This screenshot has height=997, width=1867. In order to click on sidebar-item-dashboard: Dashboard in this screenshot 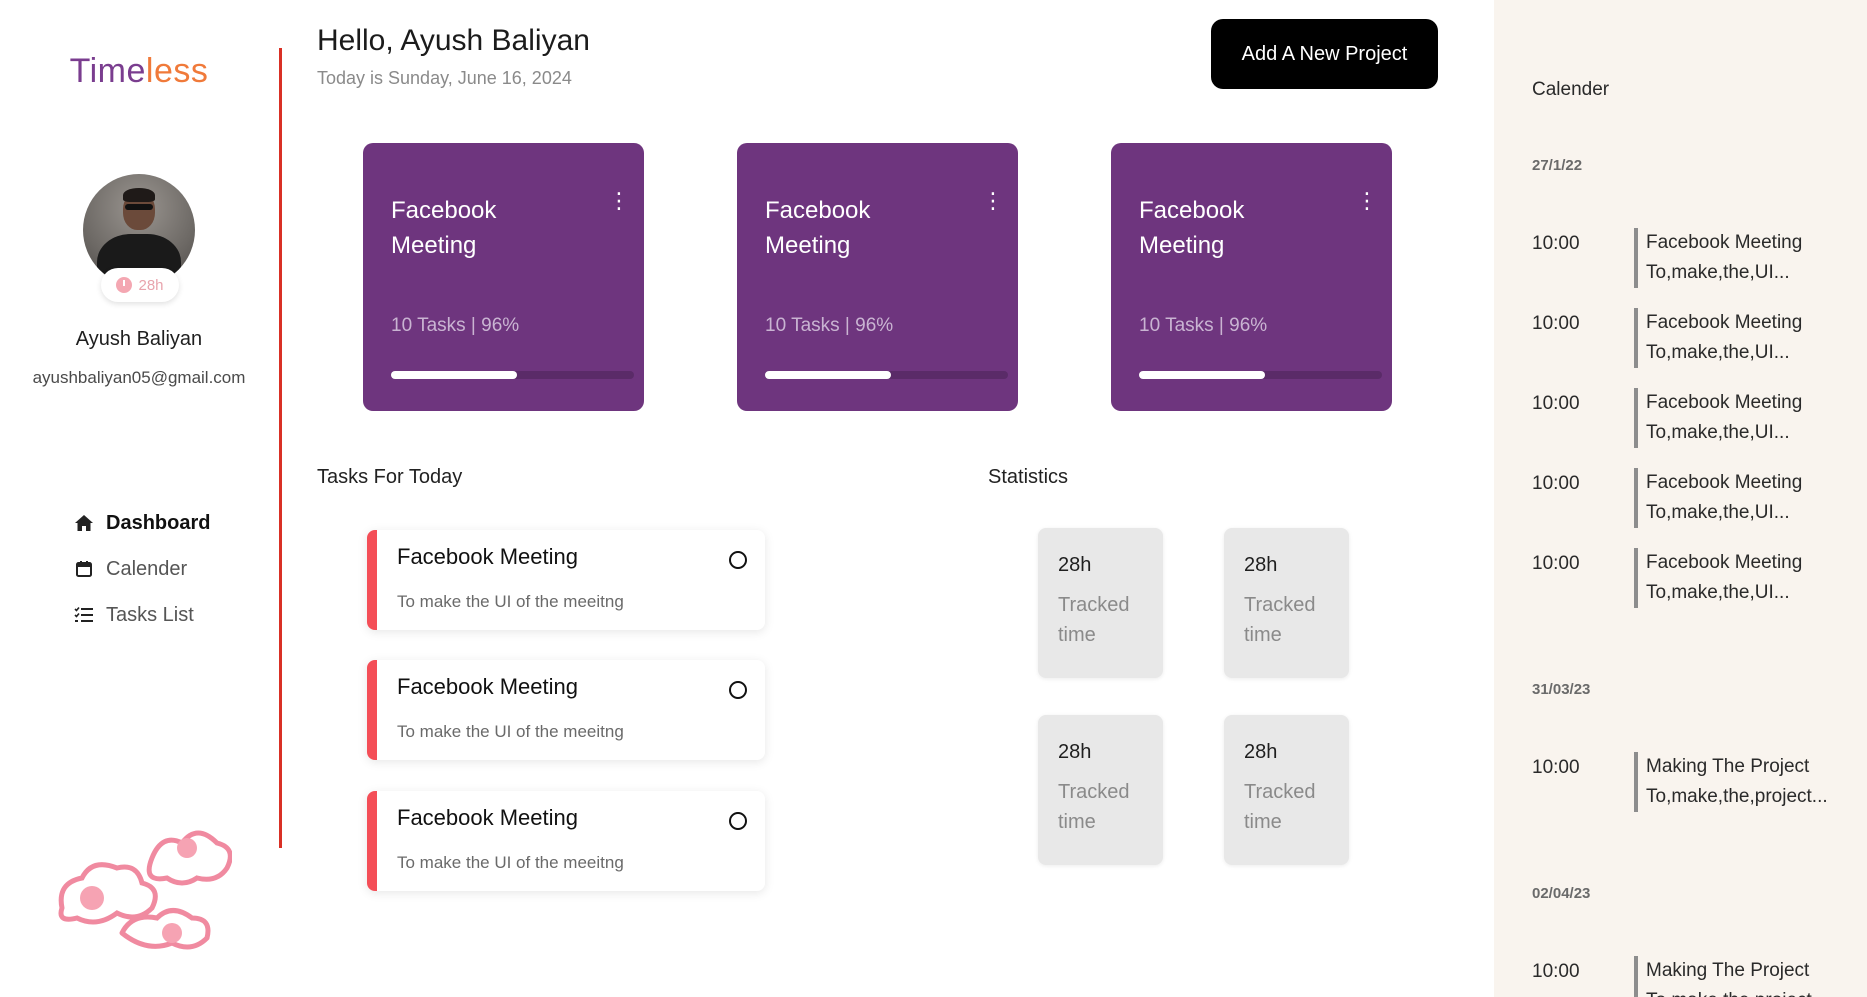, I will do `click(142, 523)`.